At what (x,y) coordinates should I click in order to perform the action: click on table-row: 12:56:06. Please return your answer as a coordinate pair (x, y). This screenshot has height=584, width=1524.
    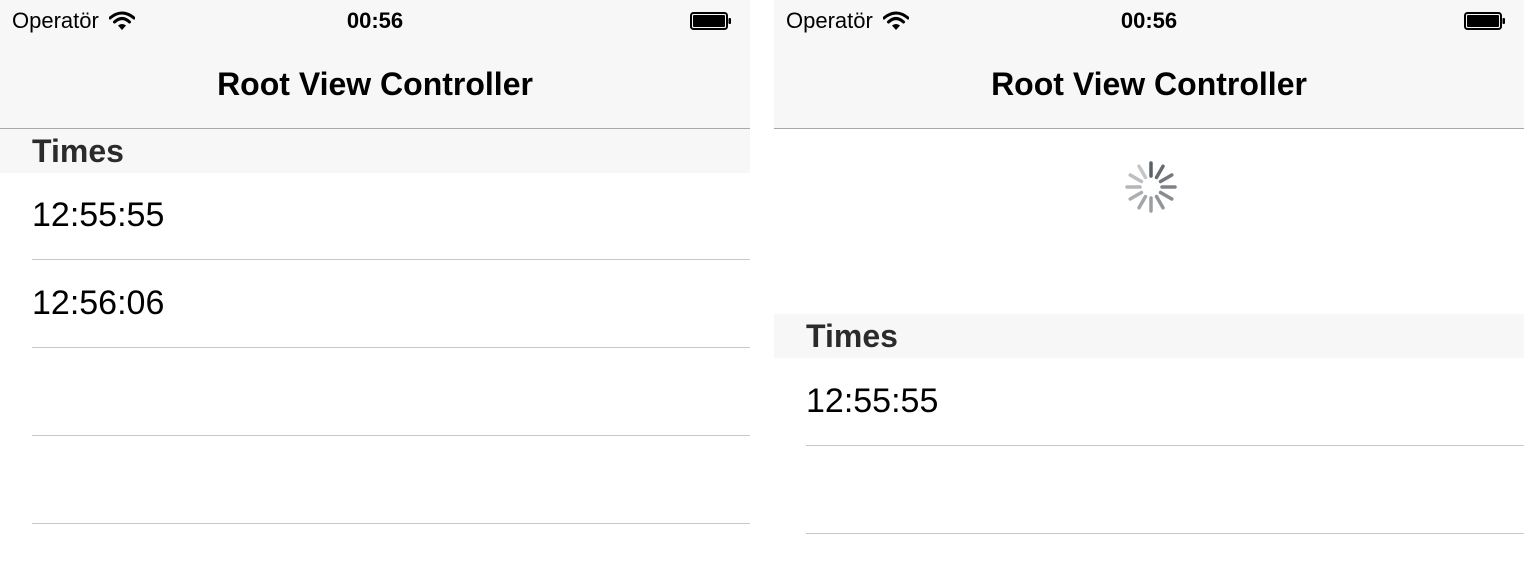
    Looking at the image, I should click on (375, 304).